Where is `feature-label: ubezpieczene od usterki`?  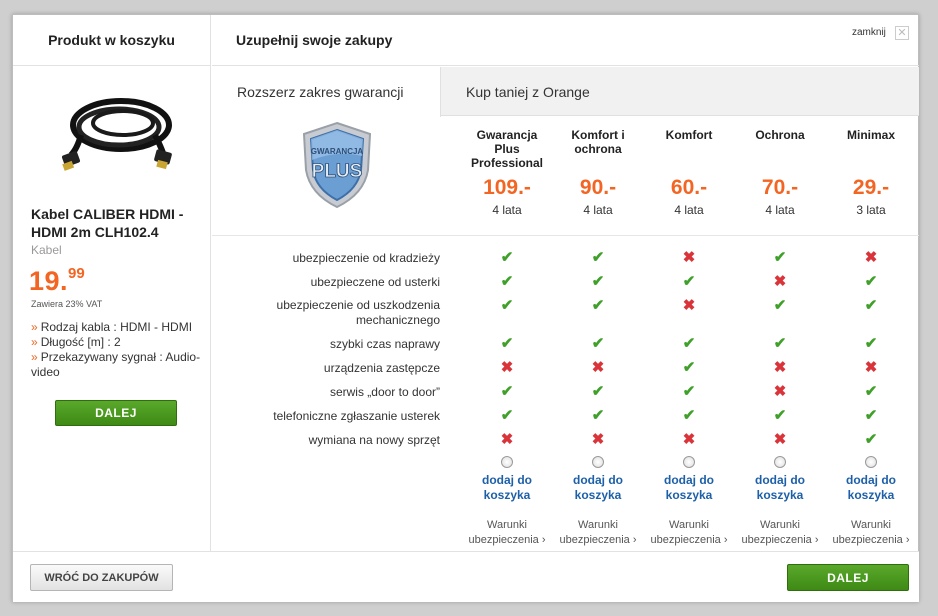
feature-label: ubezpieczene od usterki is located at coordinates (375, 282).